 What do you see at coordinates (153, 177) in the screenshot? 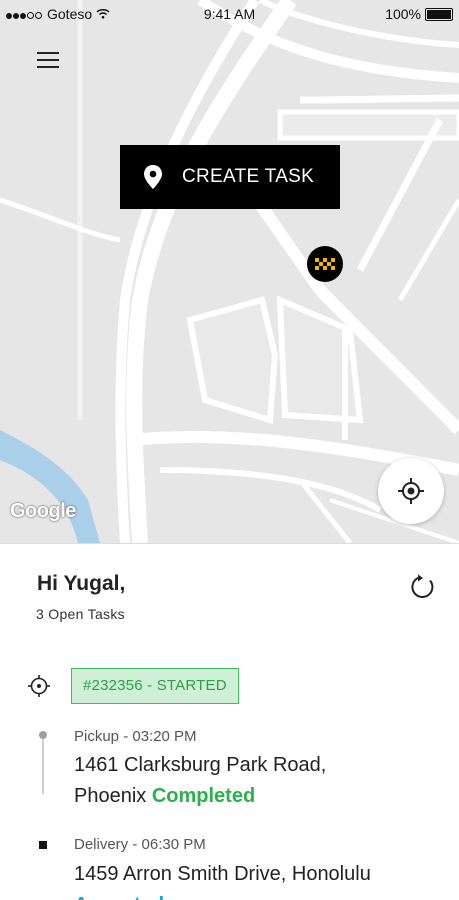
I see `map-pin-icon` at bounding box center [153, 177].